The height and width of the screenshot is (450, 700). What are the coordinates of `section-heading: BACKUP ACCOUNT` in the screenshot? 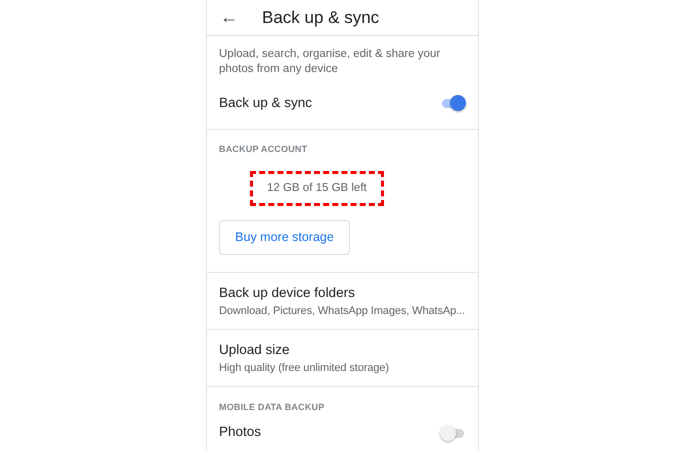 It's located at (263, 149).